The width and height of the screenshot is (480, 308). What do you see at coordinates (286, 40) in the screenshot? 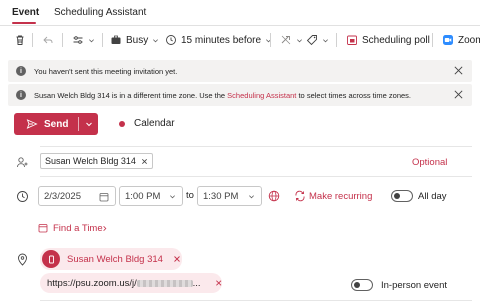
I see `no-forward-icon` at bounding box center [286, 40].